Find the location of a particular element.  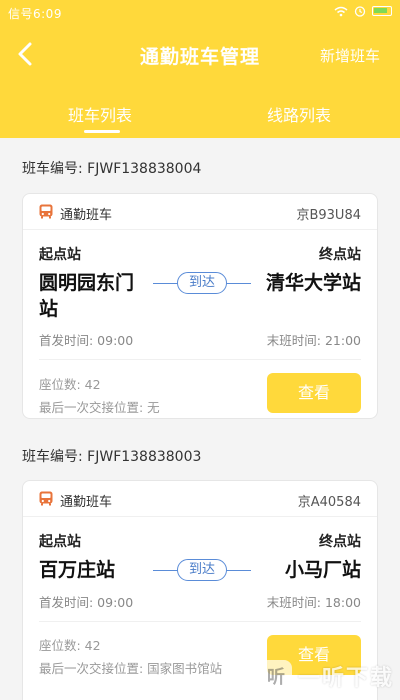

last-bus-time: 末班时间: 21:00 is located at coordinates (313, 340).